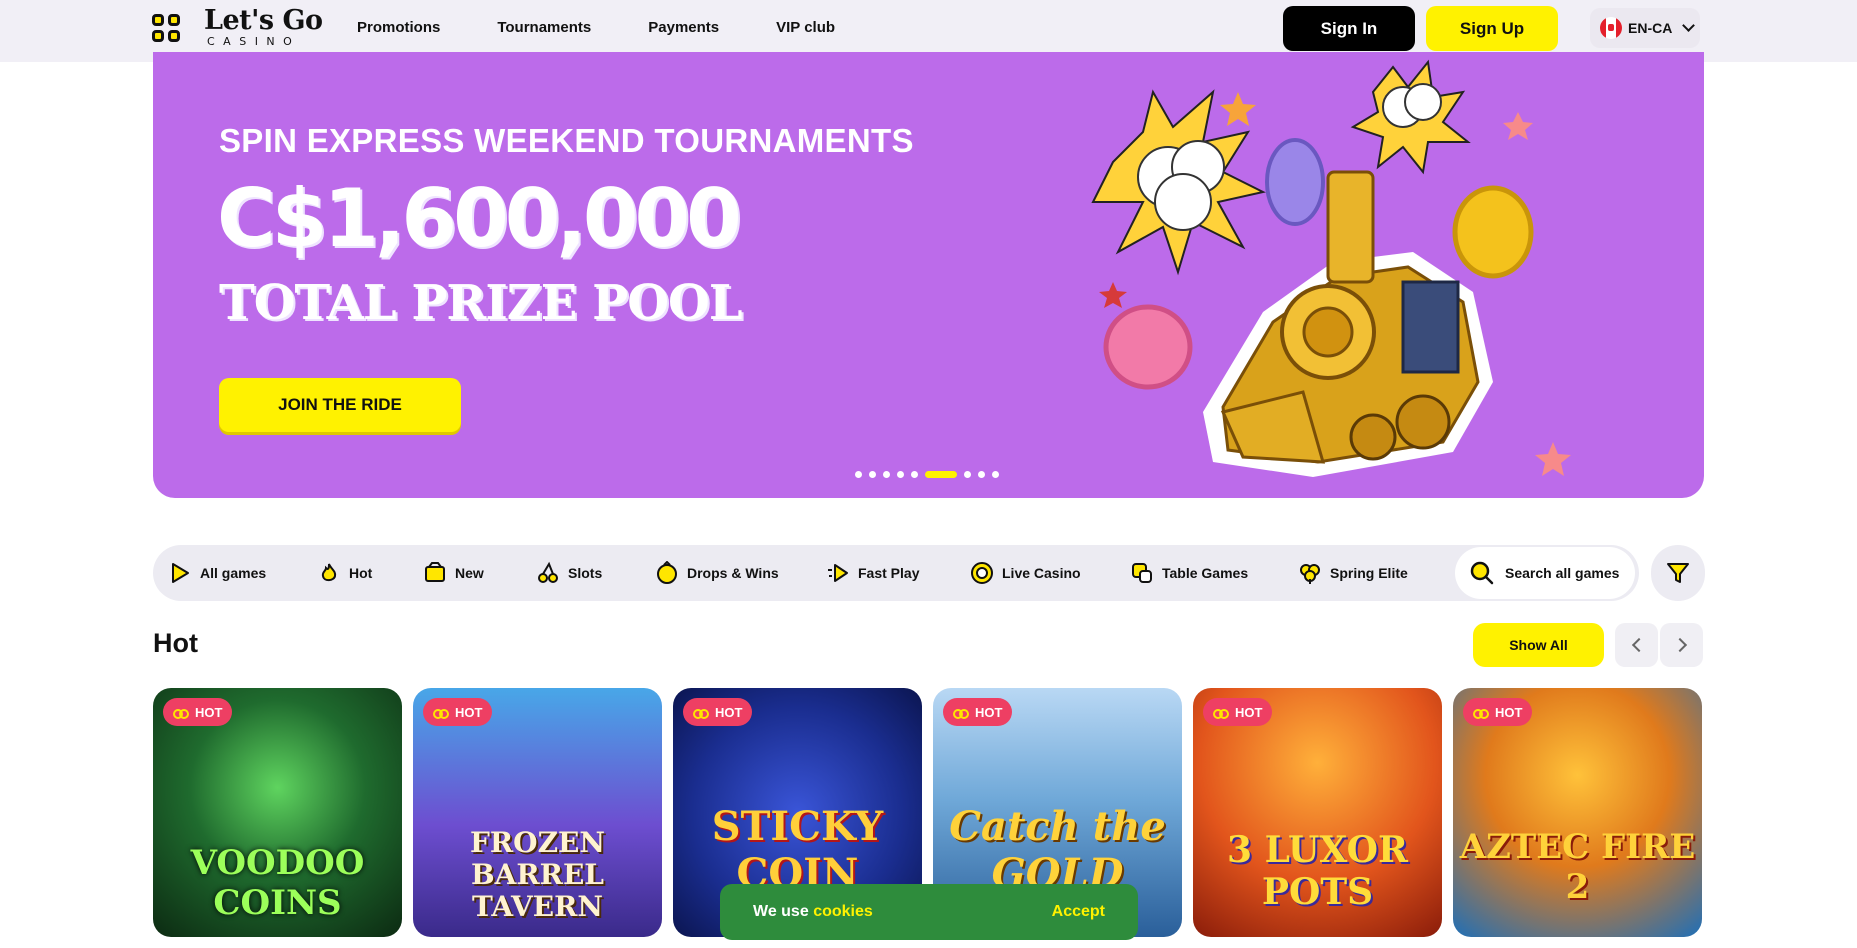 The width and height of the screenshot is (1857, 948). Describe the element at coordinates (797, 850) in the screenshot. I see `game-title: STICKY COIN` at that location.